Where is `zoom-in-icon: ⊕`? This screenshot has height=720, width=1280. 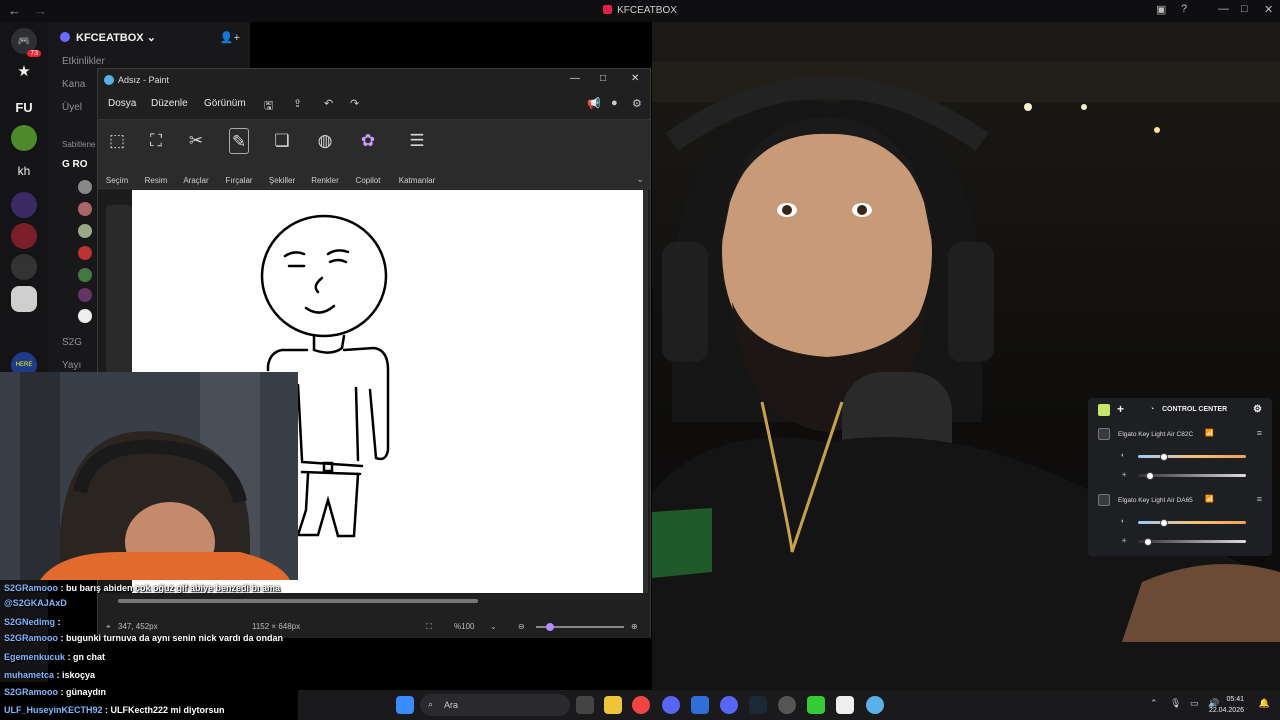
zoom-in-icon: ⊕ is located at coordinates (634, 626).